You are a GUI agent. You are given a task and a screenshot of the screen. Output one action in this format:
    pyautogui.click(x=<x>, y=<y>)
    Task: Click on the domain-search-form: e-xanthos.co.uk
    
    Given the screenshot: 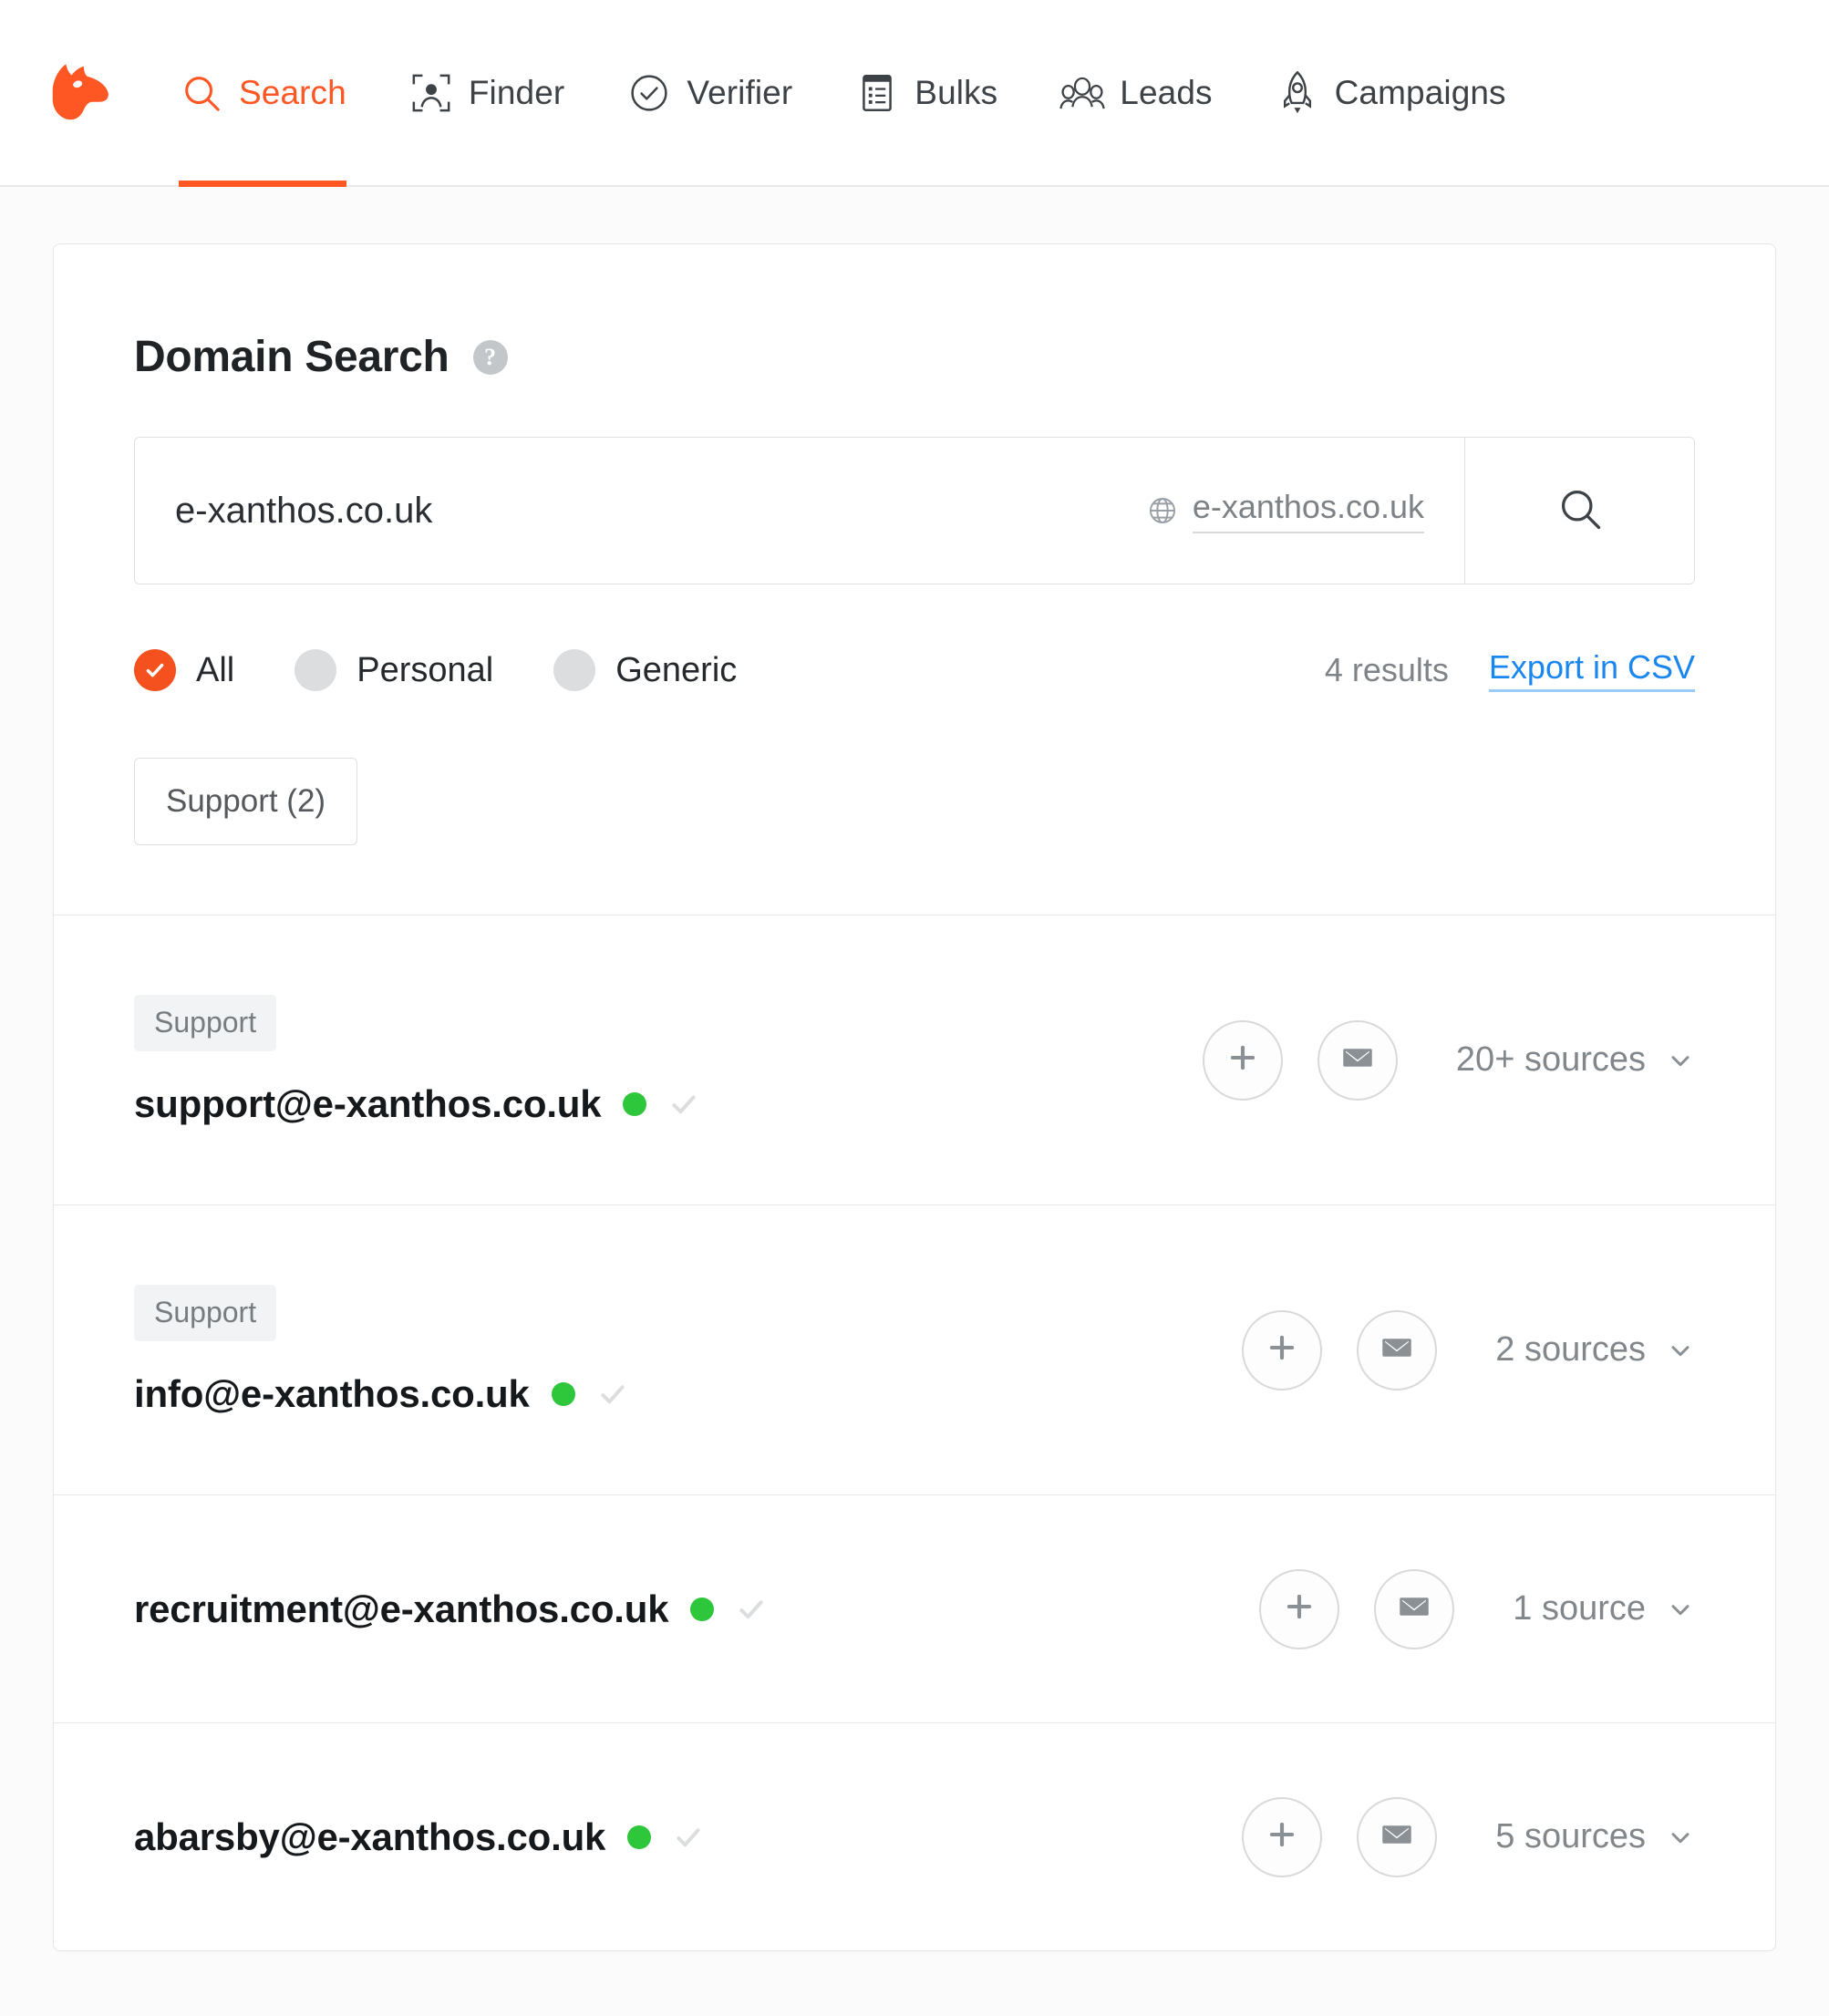 What is the action you would take?
    pyautogui.click(x=914, y=510)
    